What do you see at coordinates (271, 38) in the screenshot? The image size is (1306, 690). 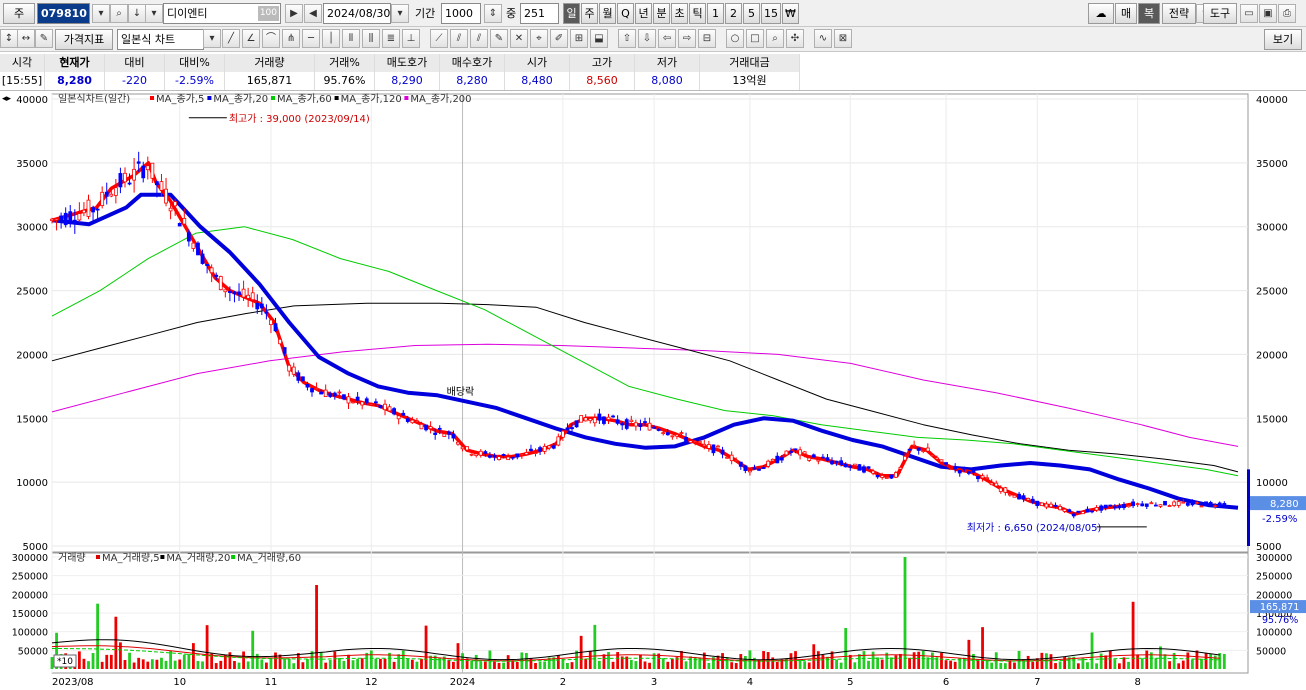 I see `arc-icon: ⌒` at bounding box center [271, 38].